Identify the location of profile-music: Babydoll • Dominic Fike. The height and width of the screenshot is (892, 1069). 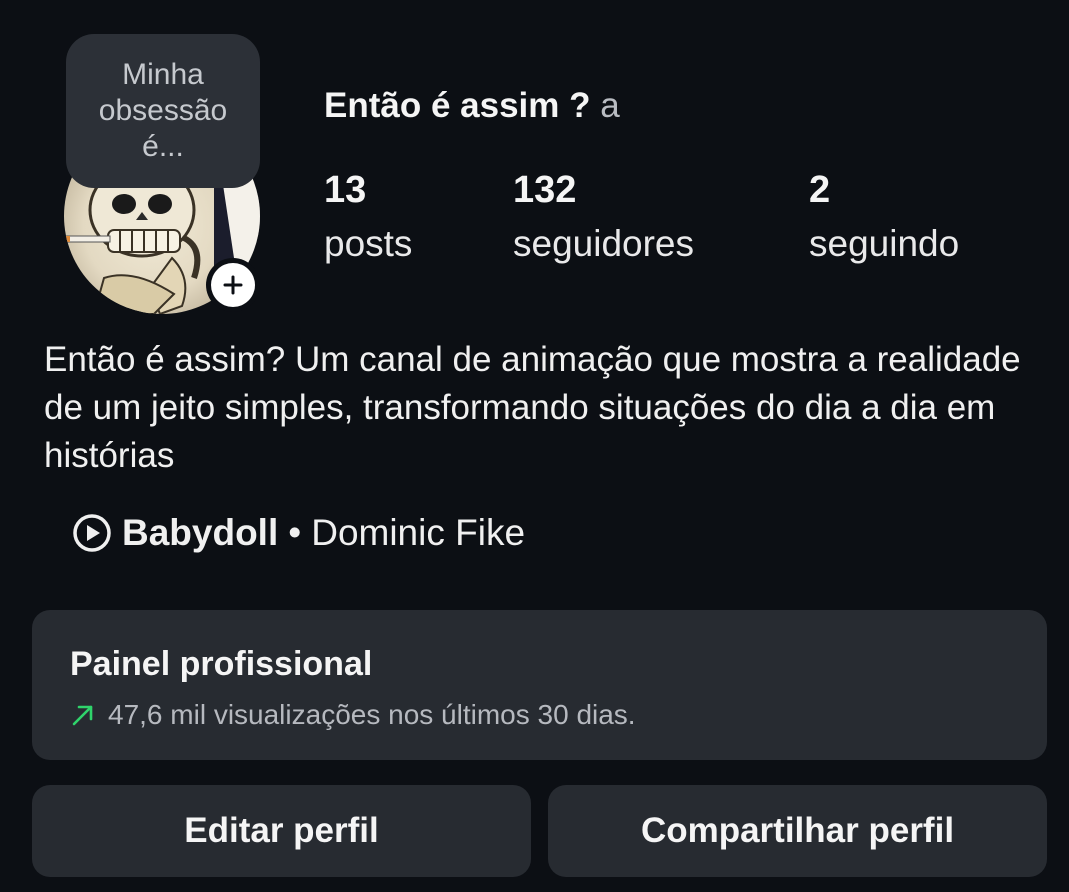
(298, 533).